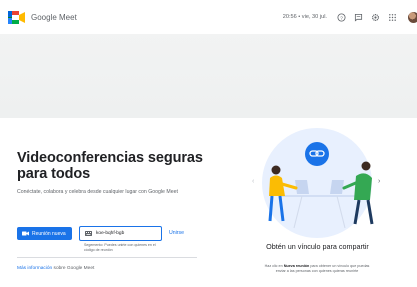 Image resolution: width=417 pixels, height=287 pixels. I want to click on chevron-left-icon: ‹, so click(253, 181).